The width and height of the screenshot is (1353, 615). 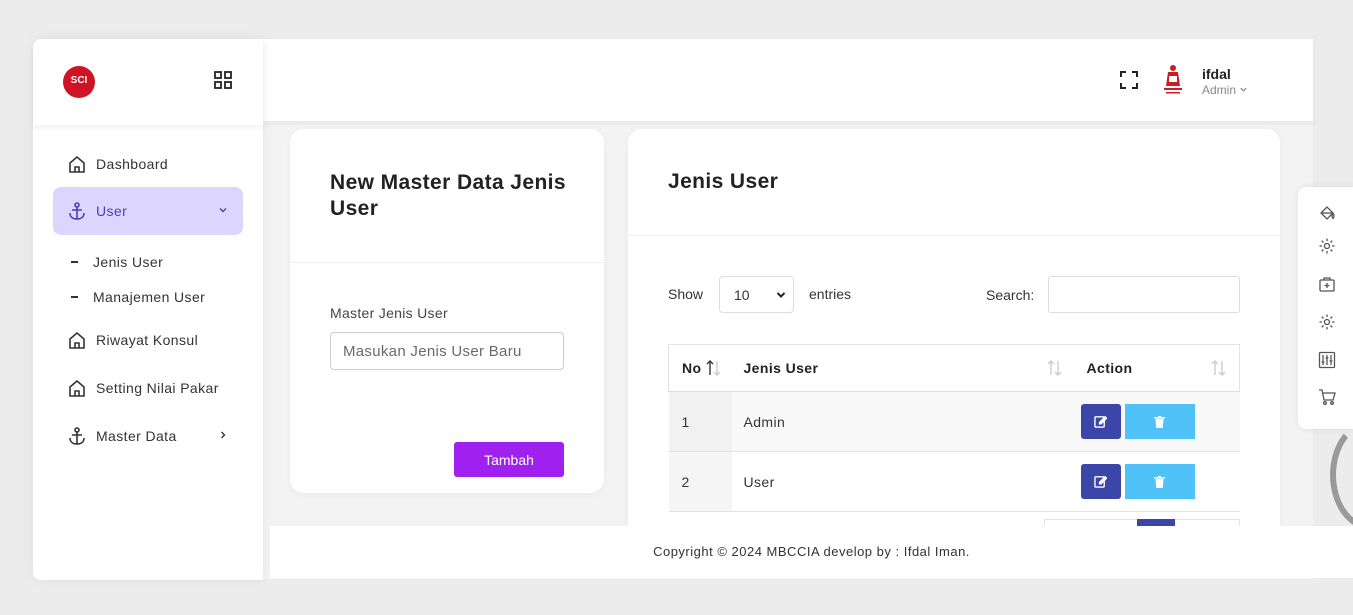 I want to click on show-label: Show, so click(x=686, y=294).